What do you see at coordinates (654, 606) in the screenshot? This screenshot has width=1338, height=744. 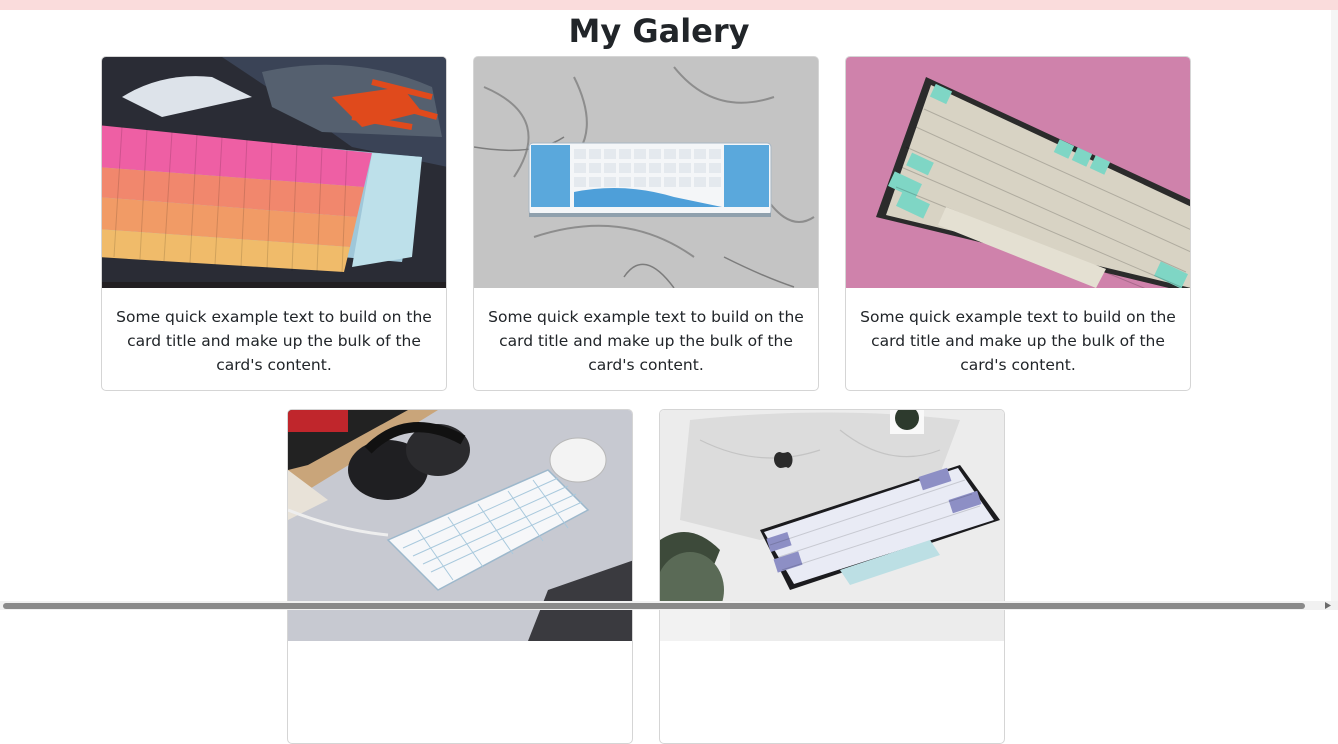 I see `horizontal-scrollbar-thumb` at bounding box center [654, 606].